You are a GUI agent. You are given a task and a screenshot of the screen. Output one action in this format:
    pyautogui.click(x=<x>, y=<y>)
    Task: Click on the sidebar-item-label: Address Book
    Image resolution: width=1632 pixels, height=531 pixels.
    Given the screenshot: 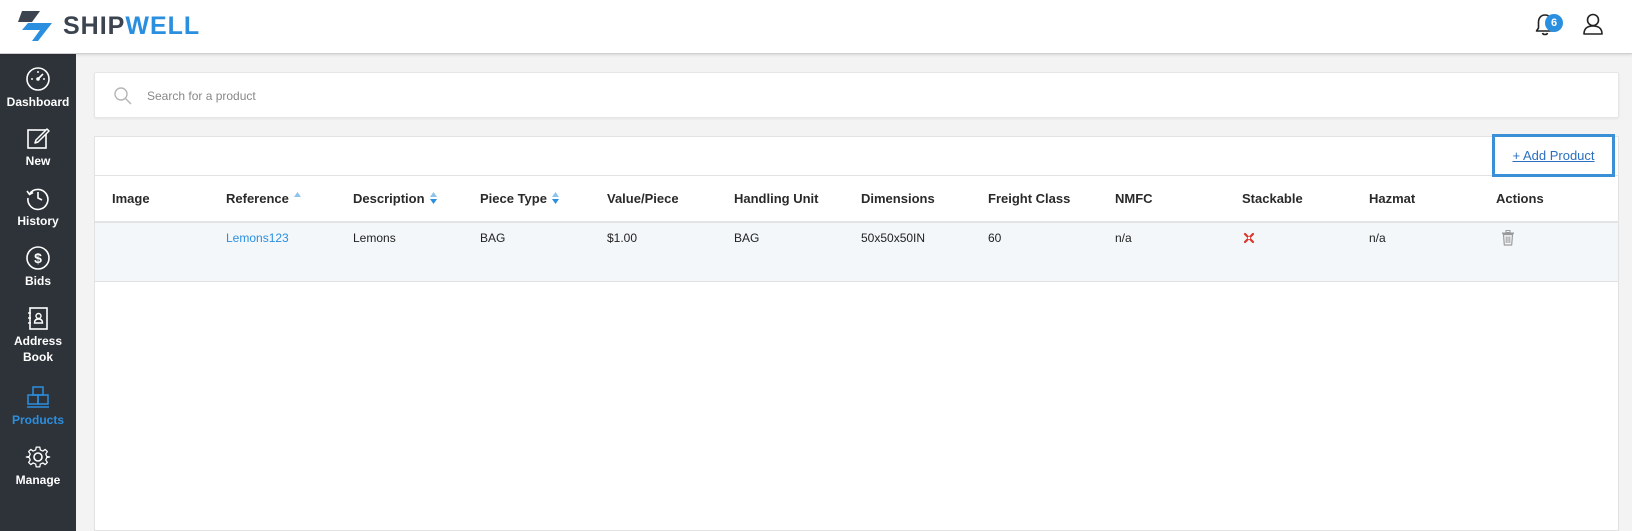 What is the action you would take?
    pyautogui.click(x=38, y=349)
    